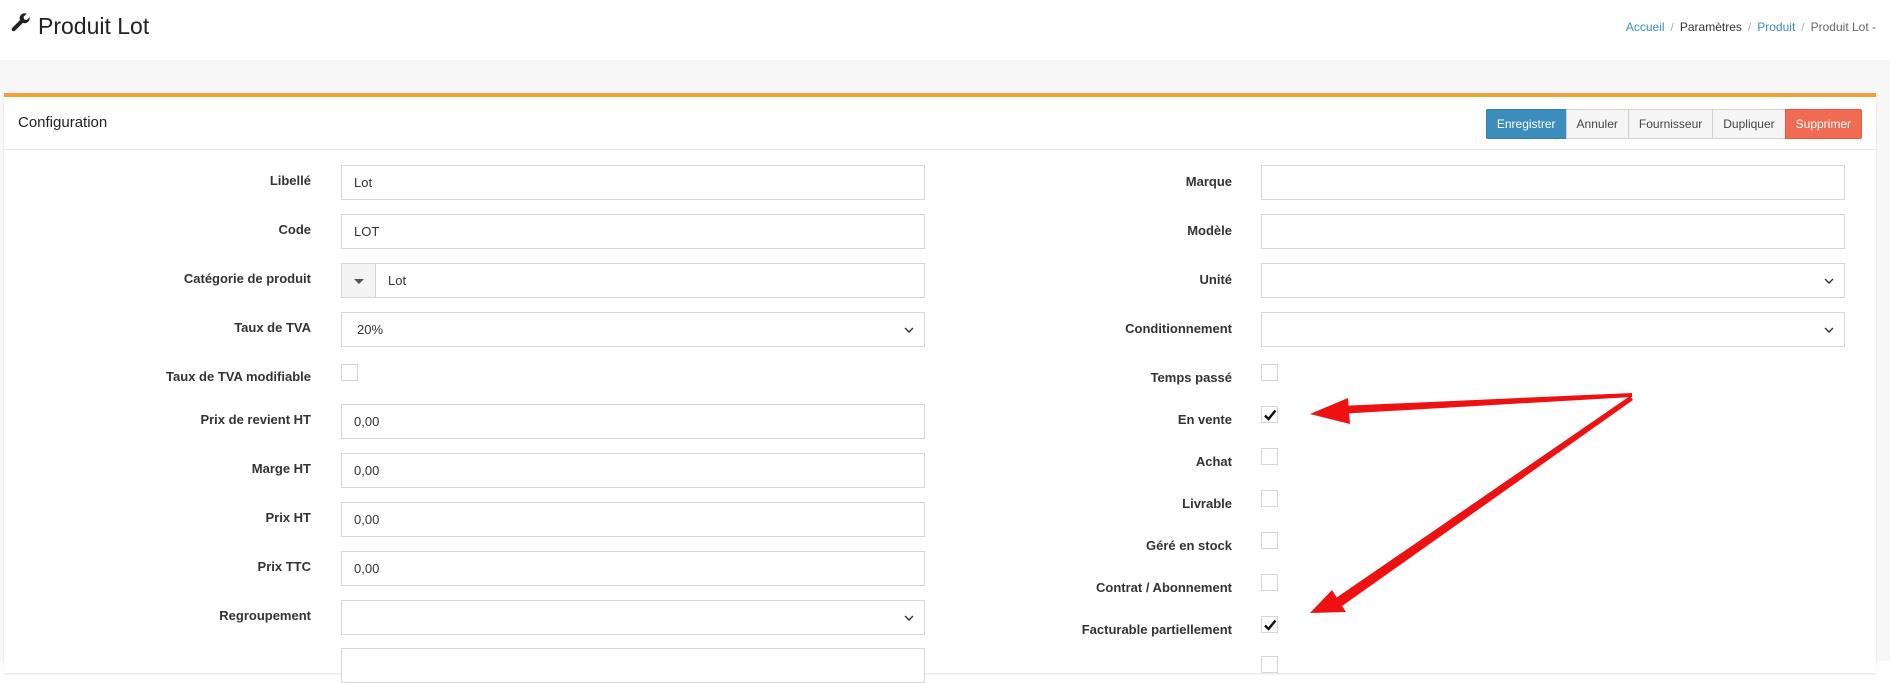 Image resolution: width=1890 pixels, height=683 pixels. What do you see at coordinates (633, 421) in the screenshot?
I see `prix-revient-input: 0,00` at bounding box center [633, 421].